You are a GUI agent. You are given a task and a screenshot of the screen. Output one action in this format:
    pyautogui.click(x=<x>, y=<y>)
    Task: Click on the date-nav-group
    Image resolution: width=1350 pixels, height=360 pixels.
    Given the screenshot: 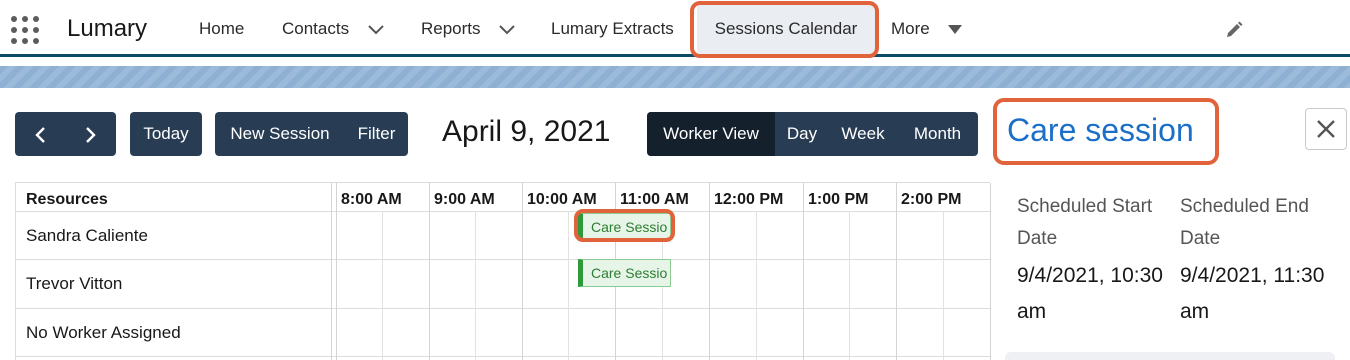 What is the action you would take?
    pyautogui.click(x=65, y=134)
    